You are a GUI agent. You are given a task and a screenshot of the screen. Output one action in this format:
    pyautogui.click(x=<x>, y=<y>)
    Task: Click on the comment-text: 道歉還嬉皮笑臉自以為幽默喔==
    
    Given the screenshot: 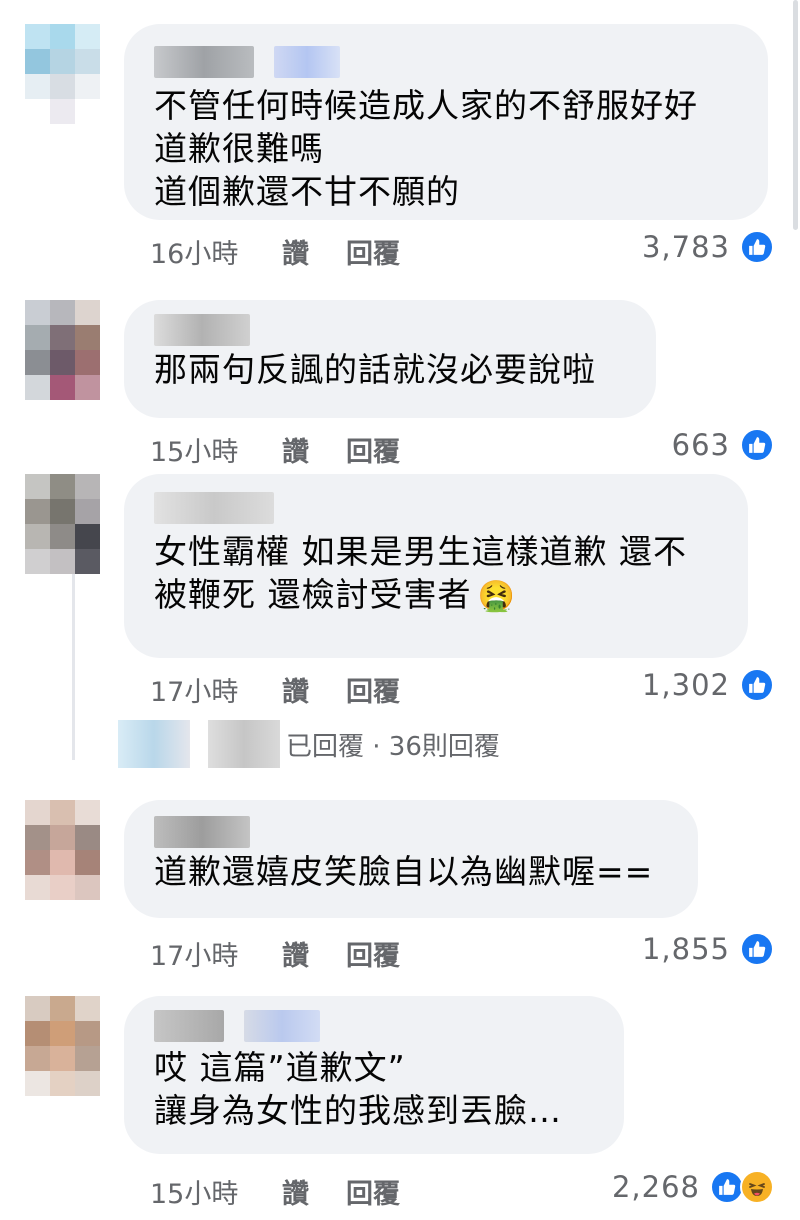 What is the action you would take?
    pyautogui.click(x=404, y=871)
    